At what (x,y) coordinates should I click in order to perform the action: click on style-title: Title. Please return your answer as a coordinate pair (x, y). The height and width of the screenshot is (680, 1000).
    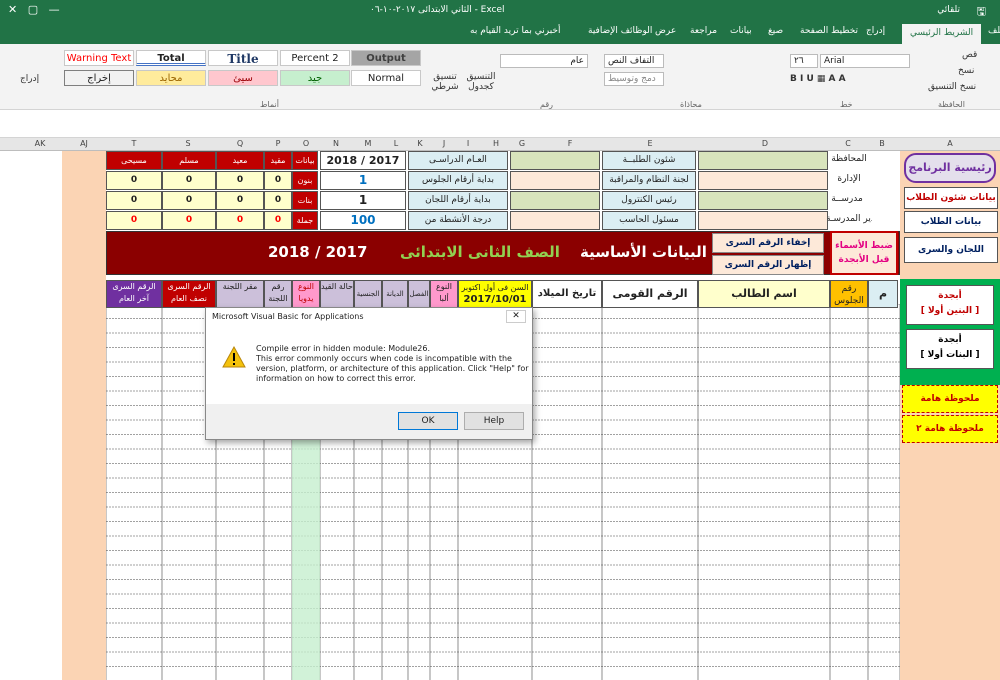
    Looking at the image, I should click on (243, 58).